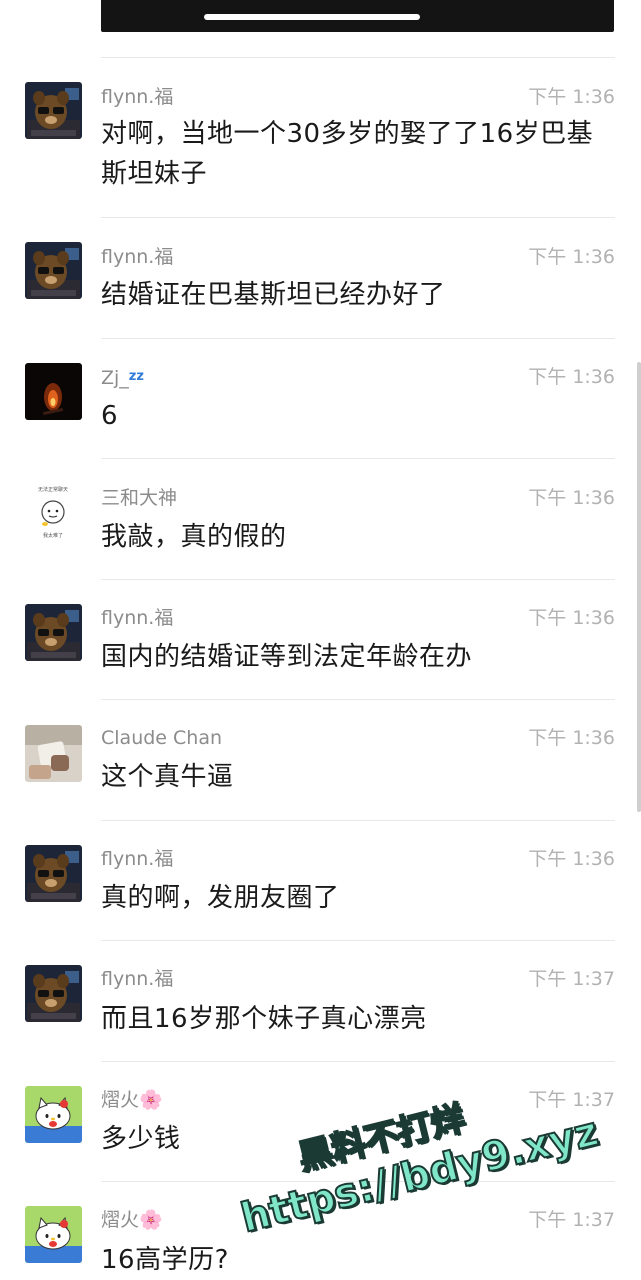  Describe the element at coordinates (347, 154) in the screenshot. I see `message-text: 对啊，当地一个30多岁的娶了了16岁巴基斯坦妹子` at that location.